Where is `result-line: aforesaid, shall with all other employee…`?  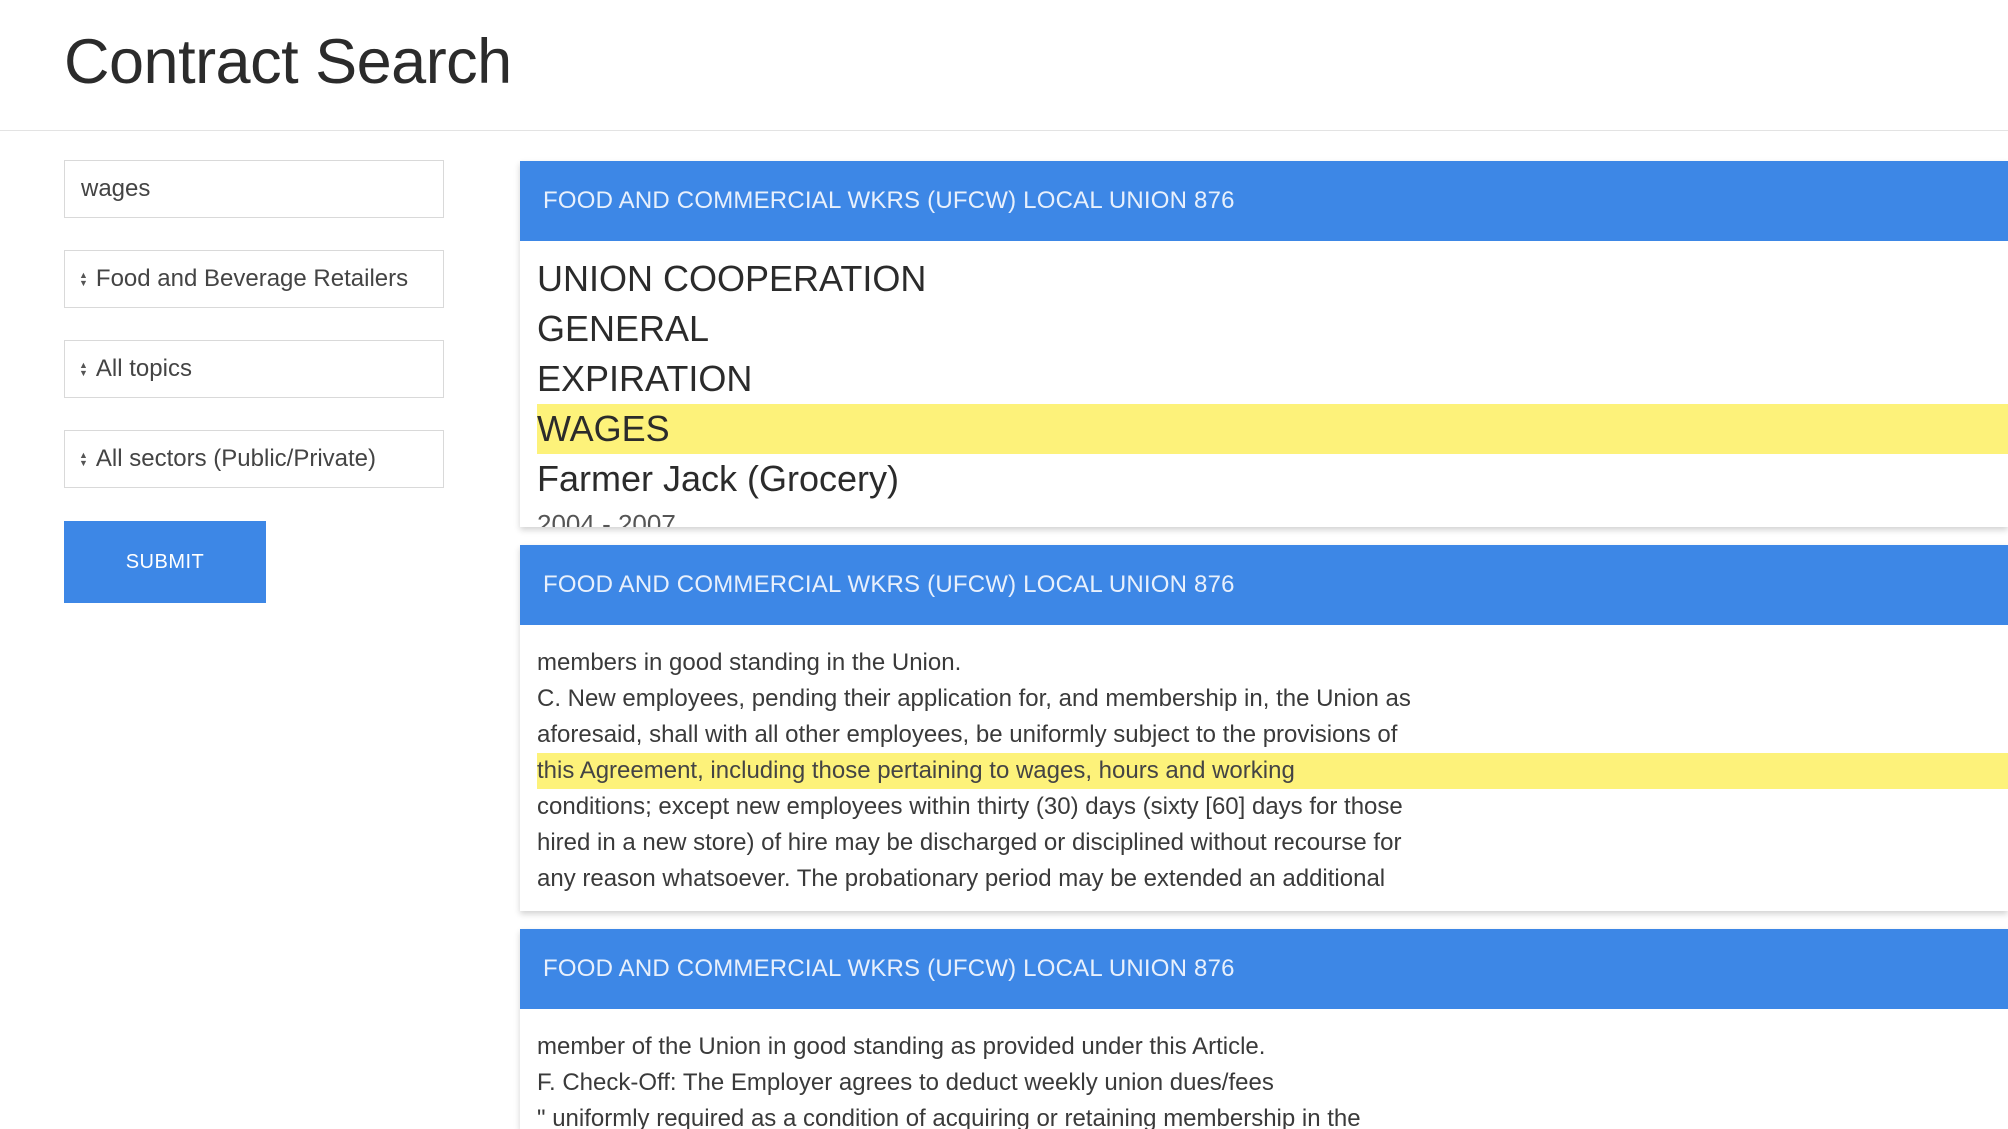 result-line: aforesaid, shall with all other employee… is located at coordinates (967, 734).